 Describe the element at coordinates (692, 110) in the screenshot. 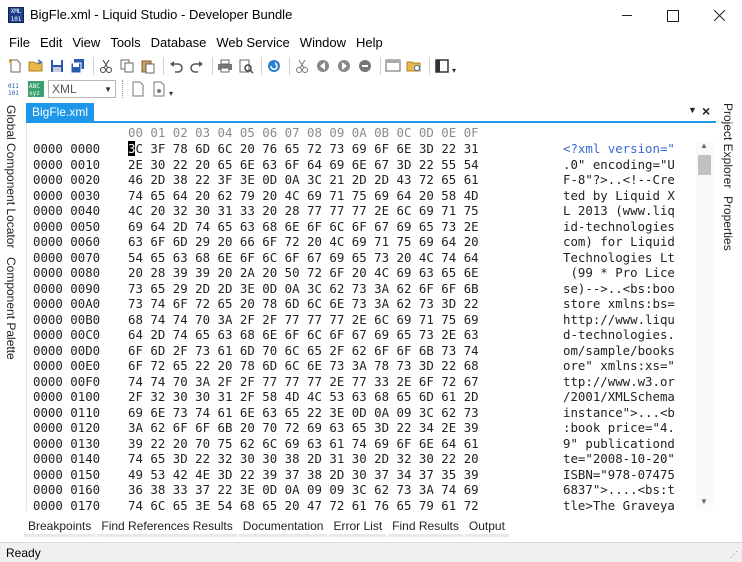

I see `tab-list-dropdown-icon: ▼` at that location.